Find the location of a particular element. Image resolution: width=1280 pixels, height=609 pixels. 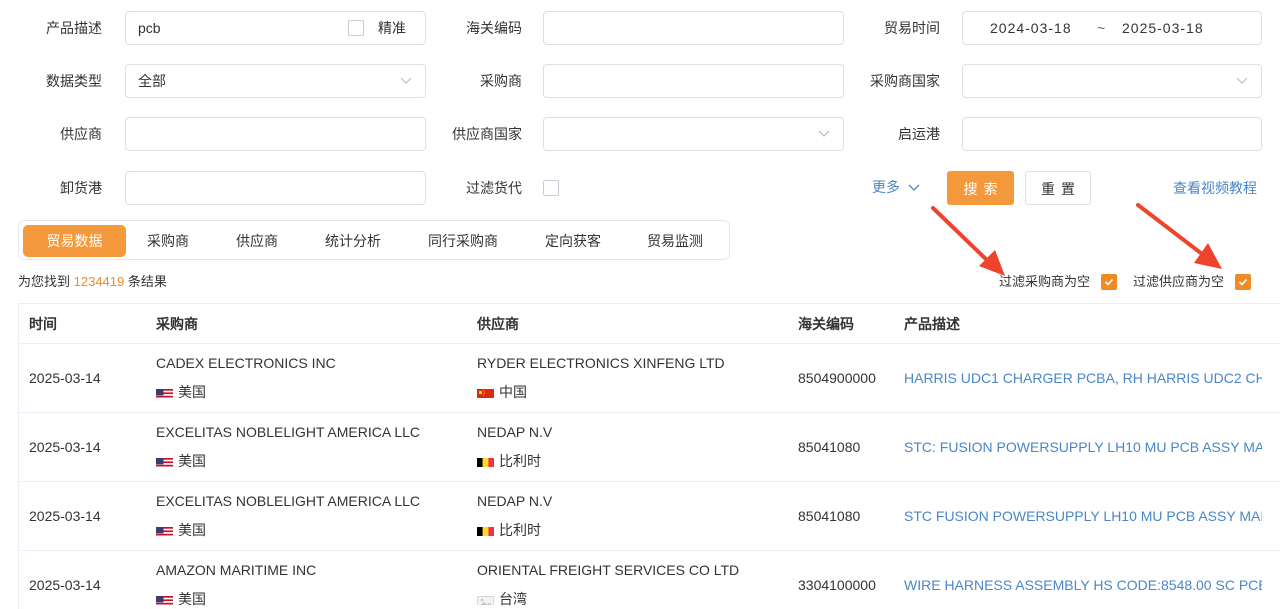

china-flag-icon is located at coordinates (485, 392).